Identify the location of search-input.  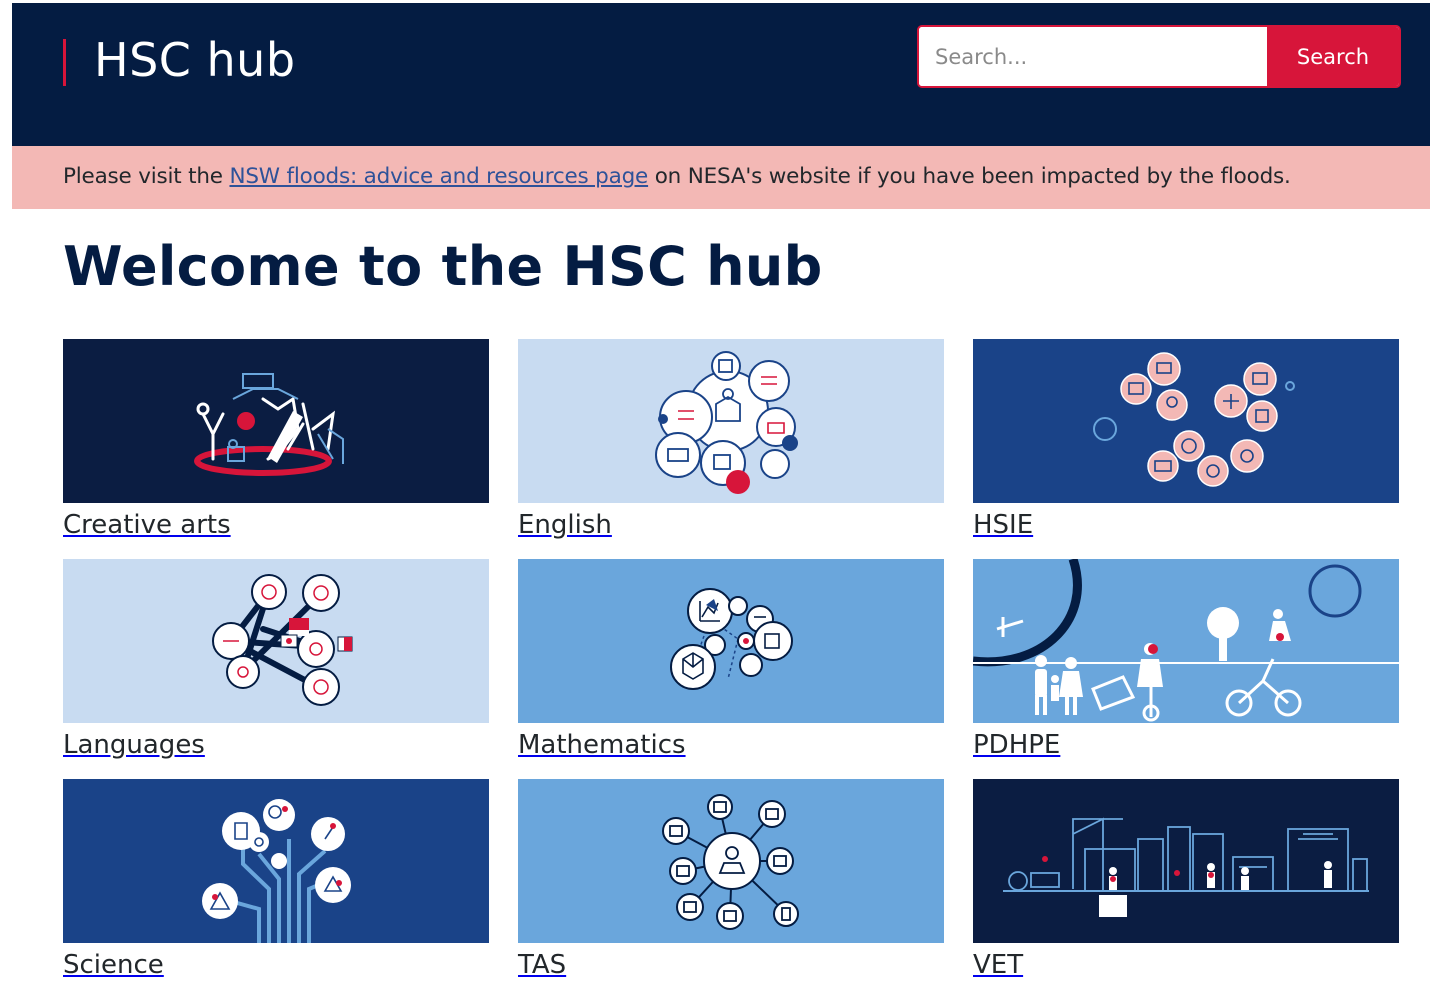
(1093, 56).